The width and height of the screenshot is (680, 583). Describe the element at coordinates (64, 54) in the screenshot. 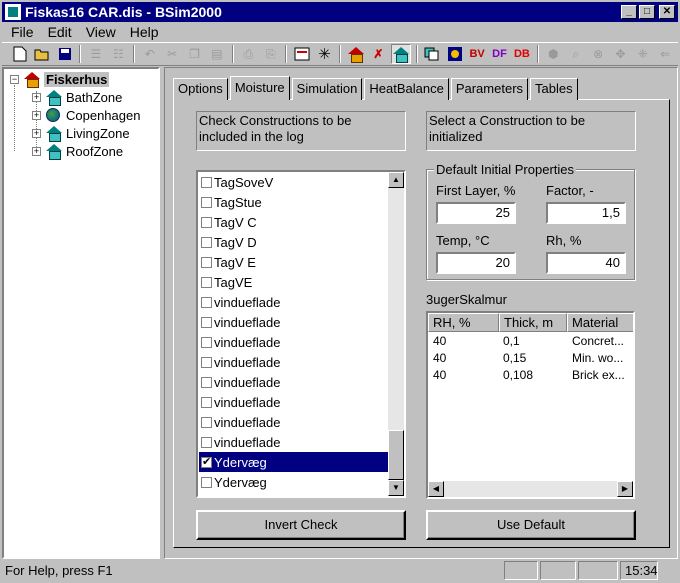

I see `save-icon` at that location.